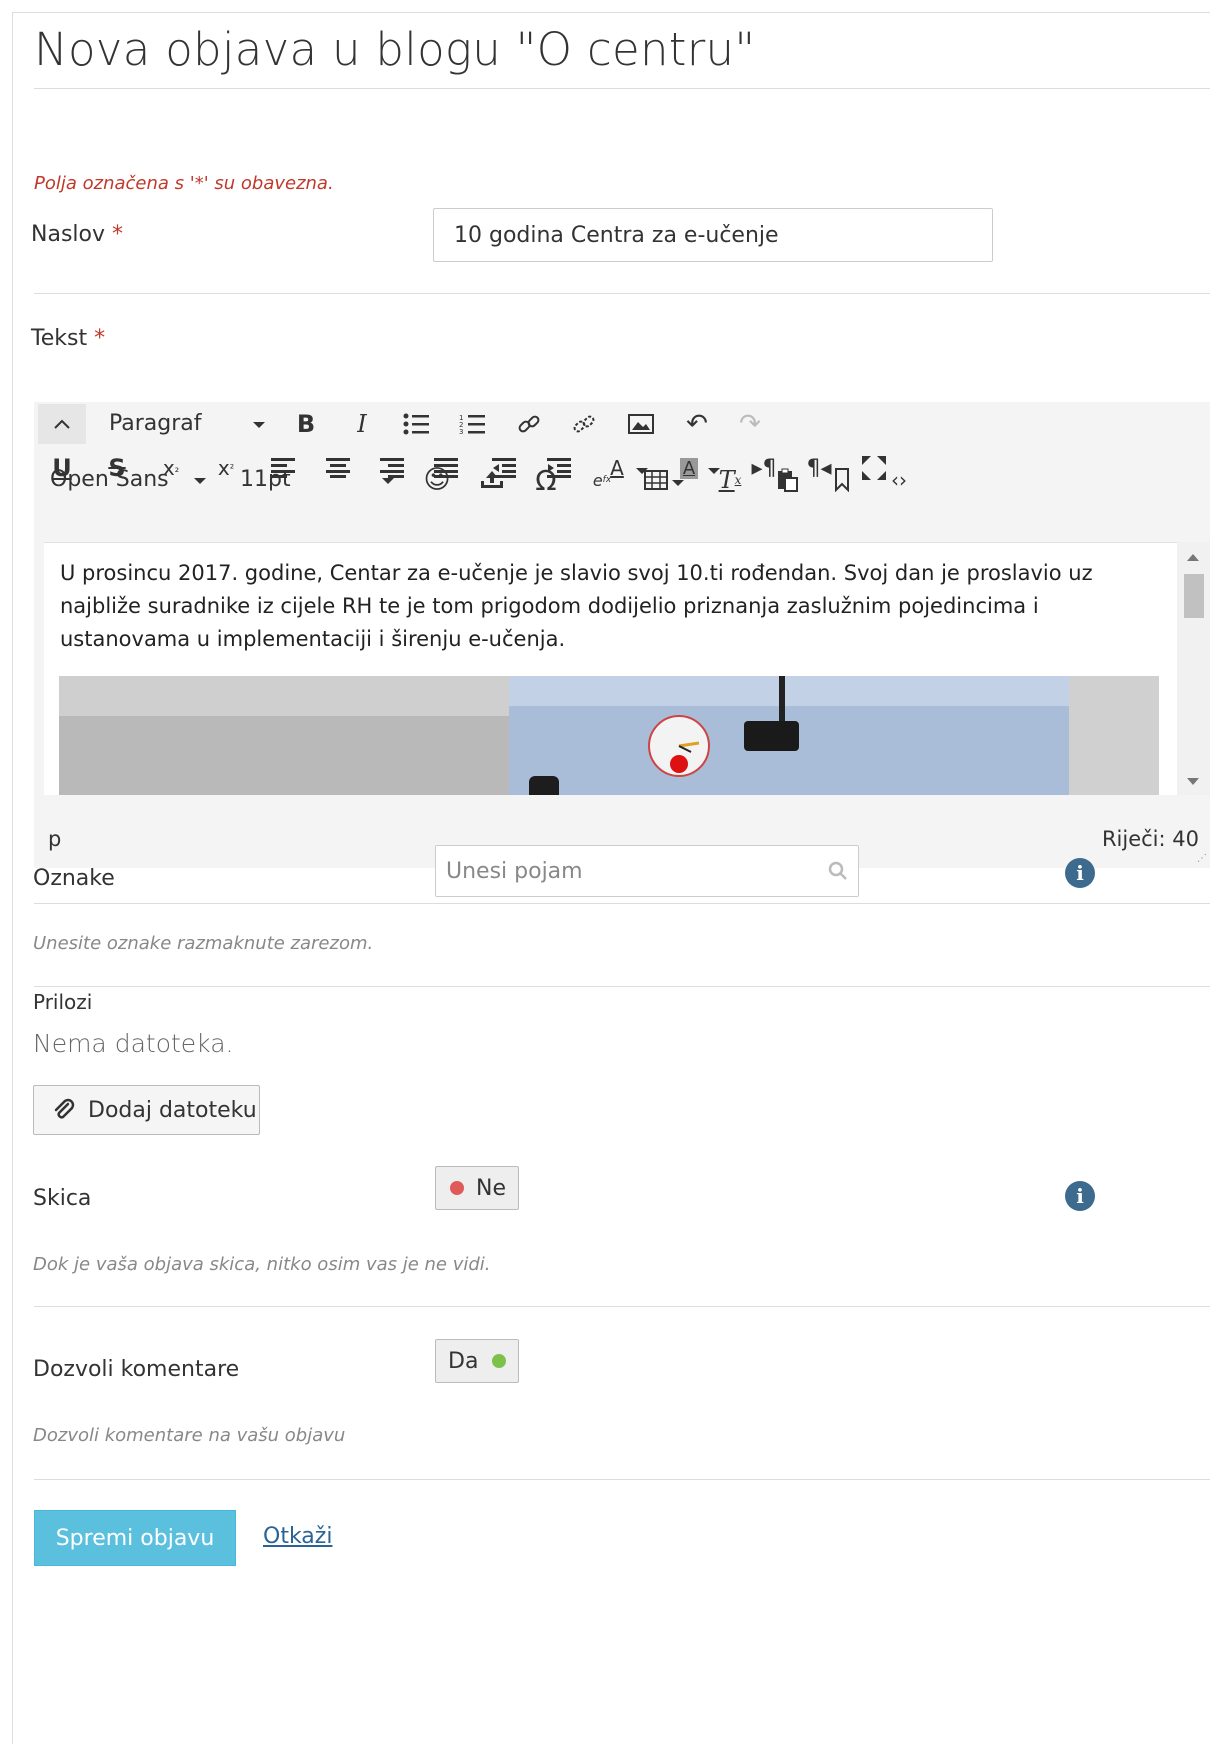 The width and height of the screenshot is (1210, 1744). What do you see at coordinates (529, 424) in the screenshot?
I see `link-icon` at bounding box center [529, 424].